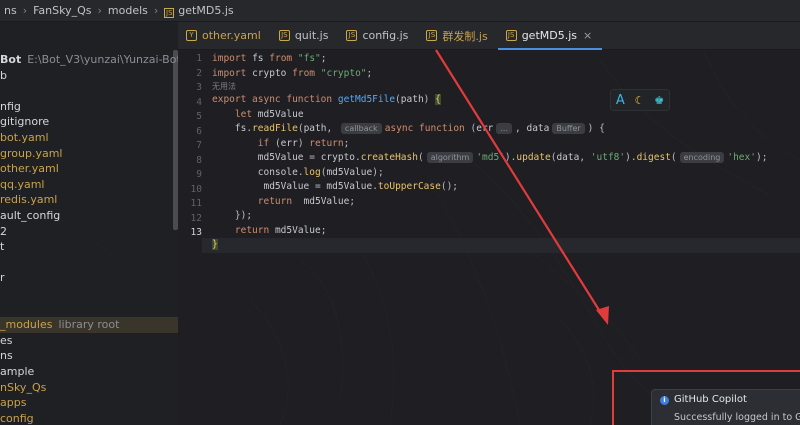  Describe the element at coordinates (128, 10) in the screenshot. I see `breadcrumb-item: models` at that location.